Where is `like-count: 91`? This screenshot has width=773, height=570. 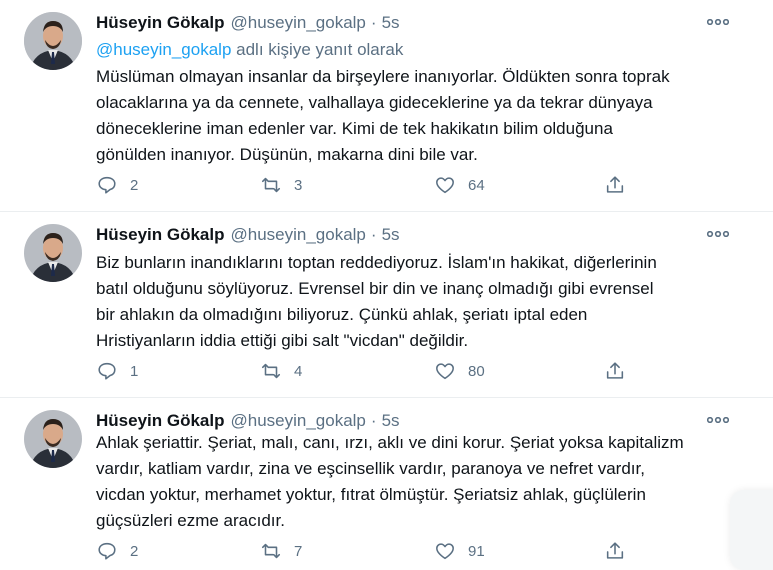
like-count: 91 is located at coordinates (476, 551).